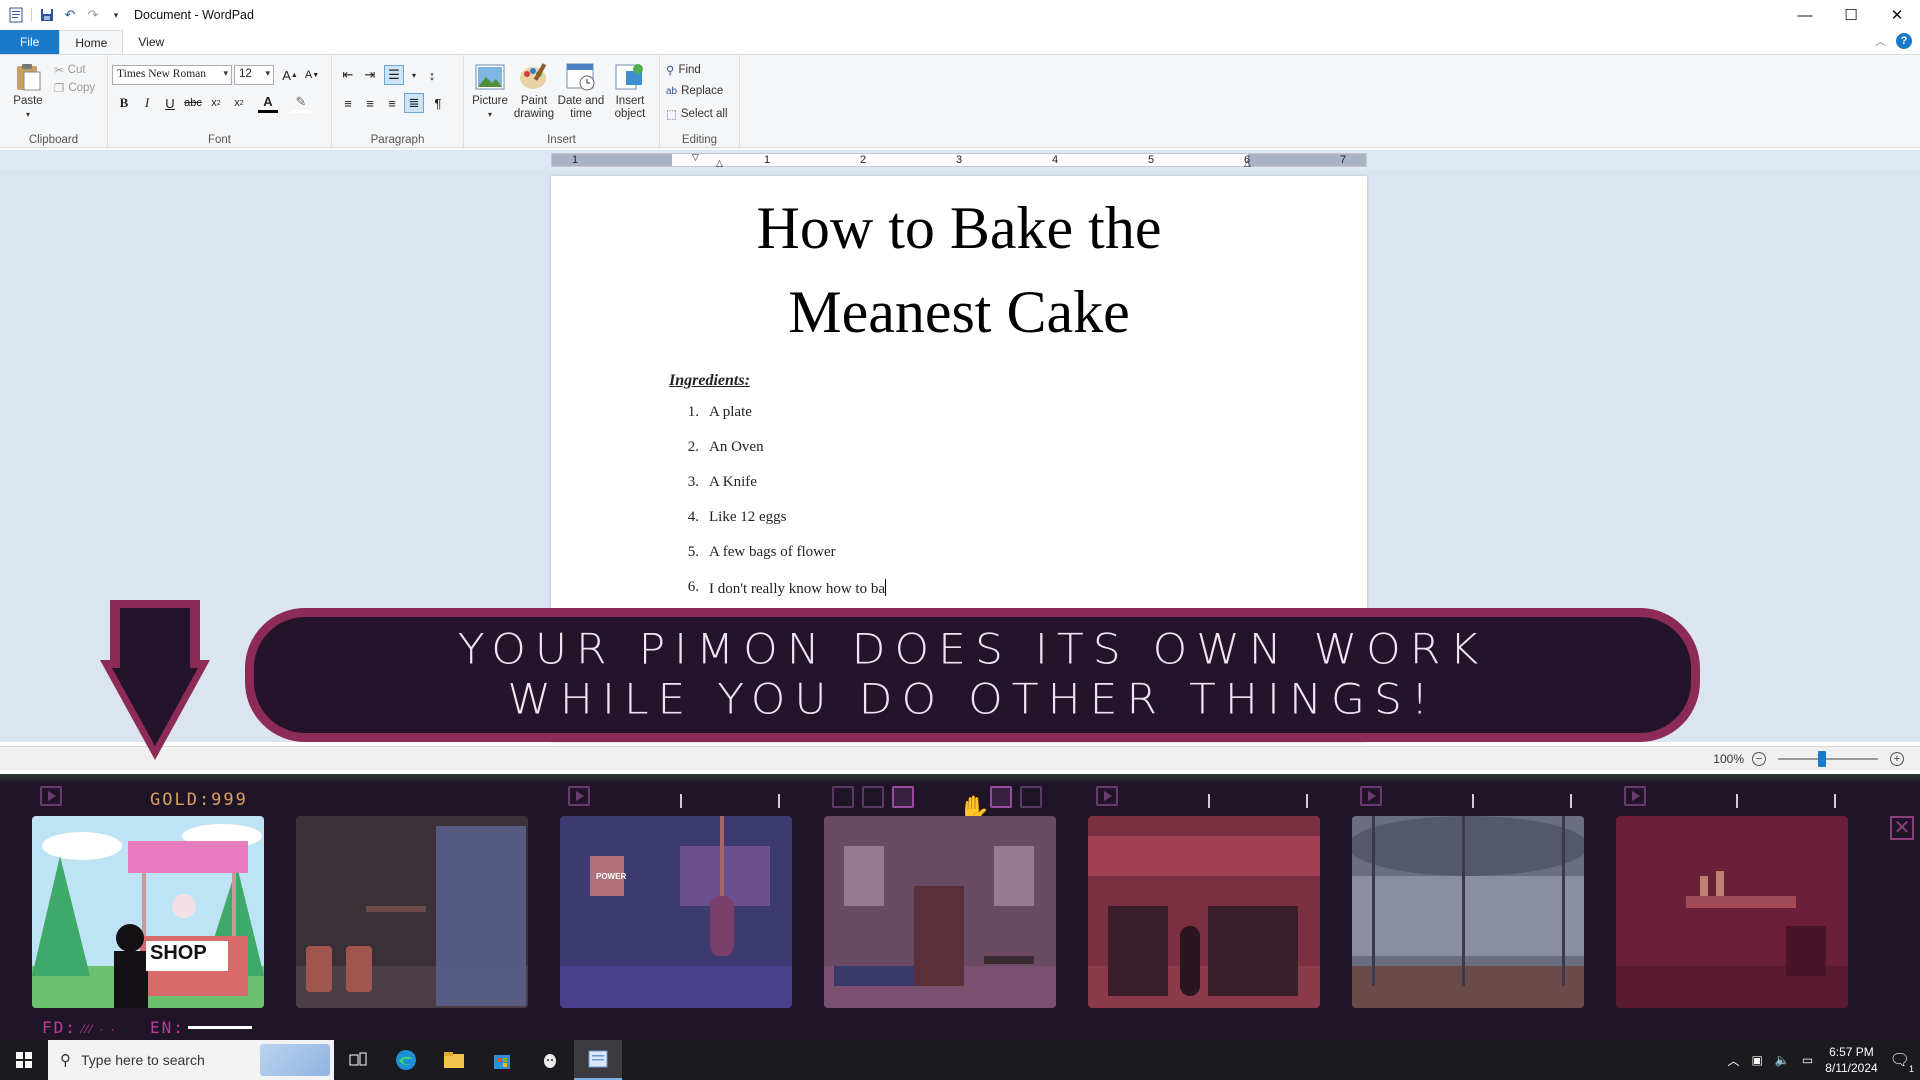 The width and height of the screenshot is (1920, 1080). What do you see at coordinates (30, 42) in the screenshot?
I see `tab-file: File` at bounding box center [30, 42].